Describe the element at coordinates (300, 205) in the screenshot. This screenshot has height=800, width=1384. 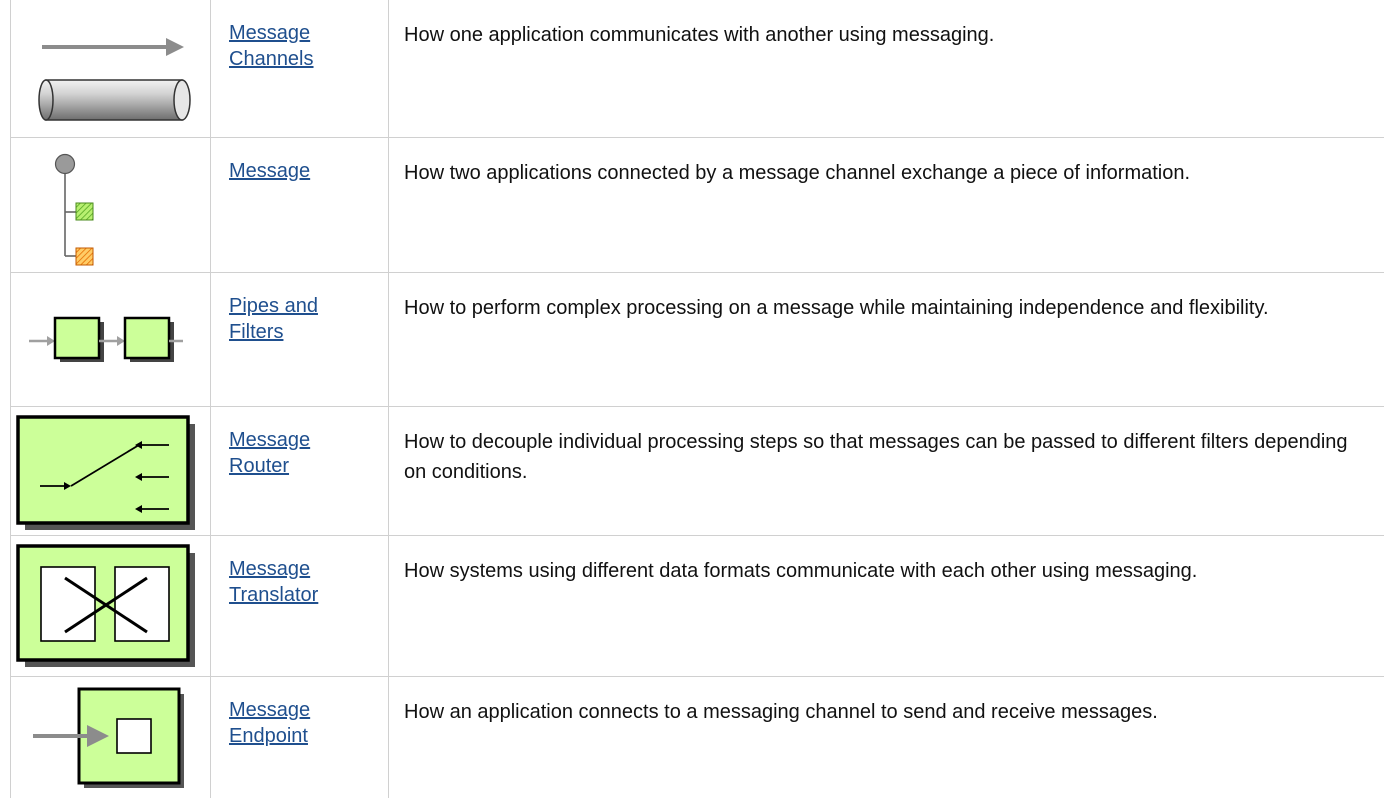
I see `name-cell: Message` at that location.